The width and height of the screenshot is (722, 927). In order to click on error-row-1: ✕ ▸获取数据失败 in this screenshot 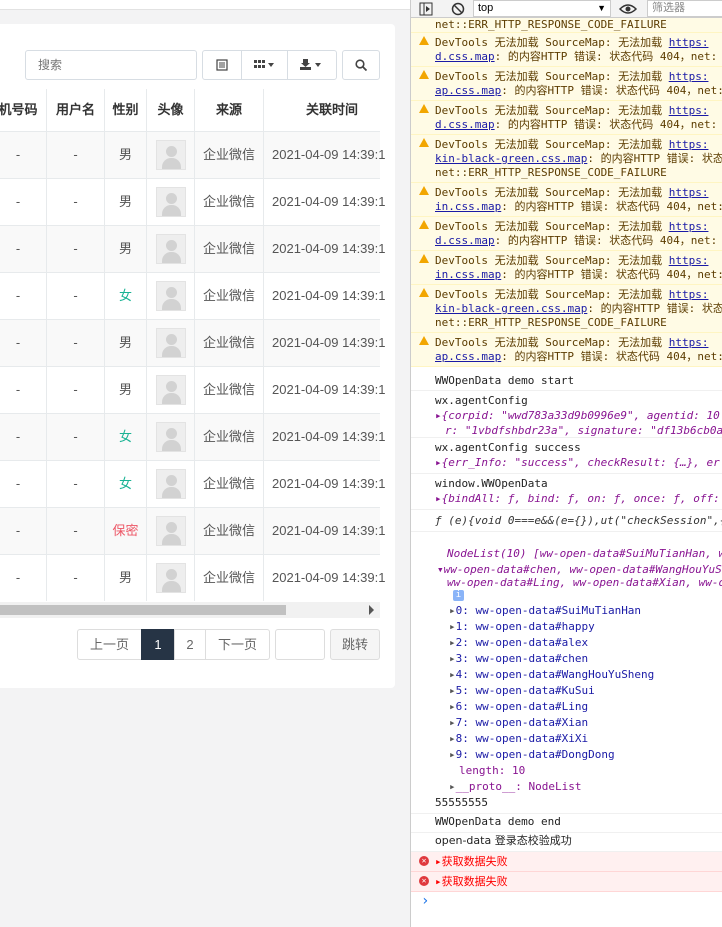, I will do `click(566, 862)`.